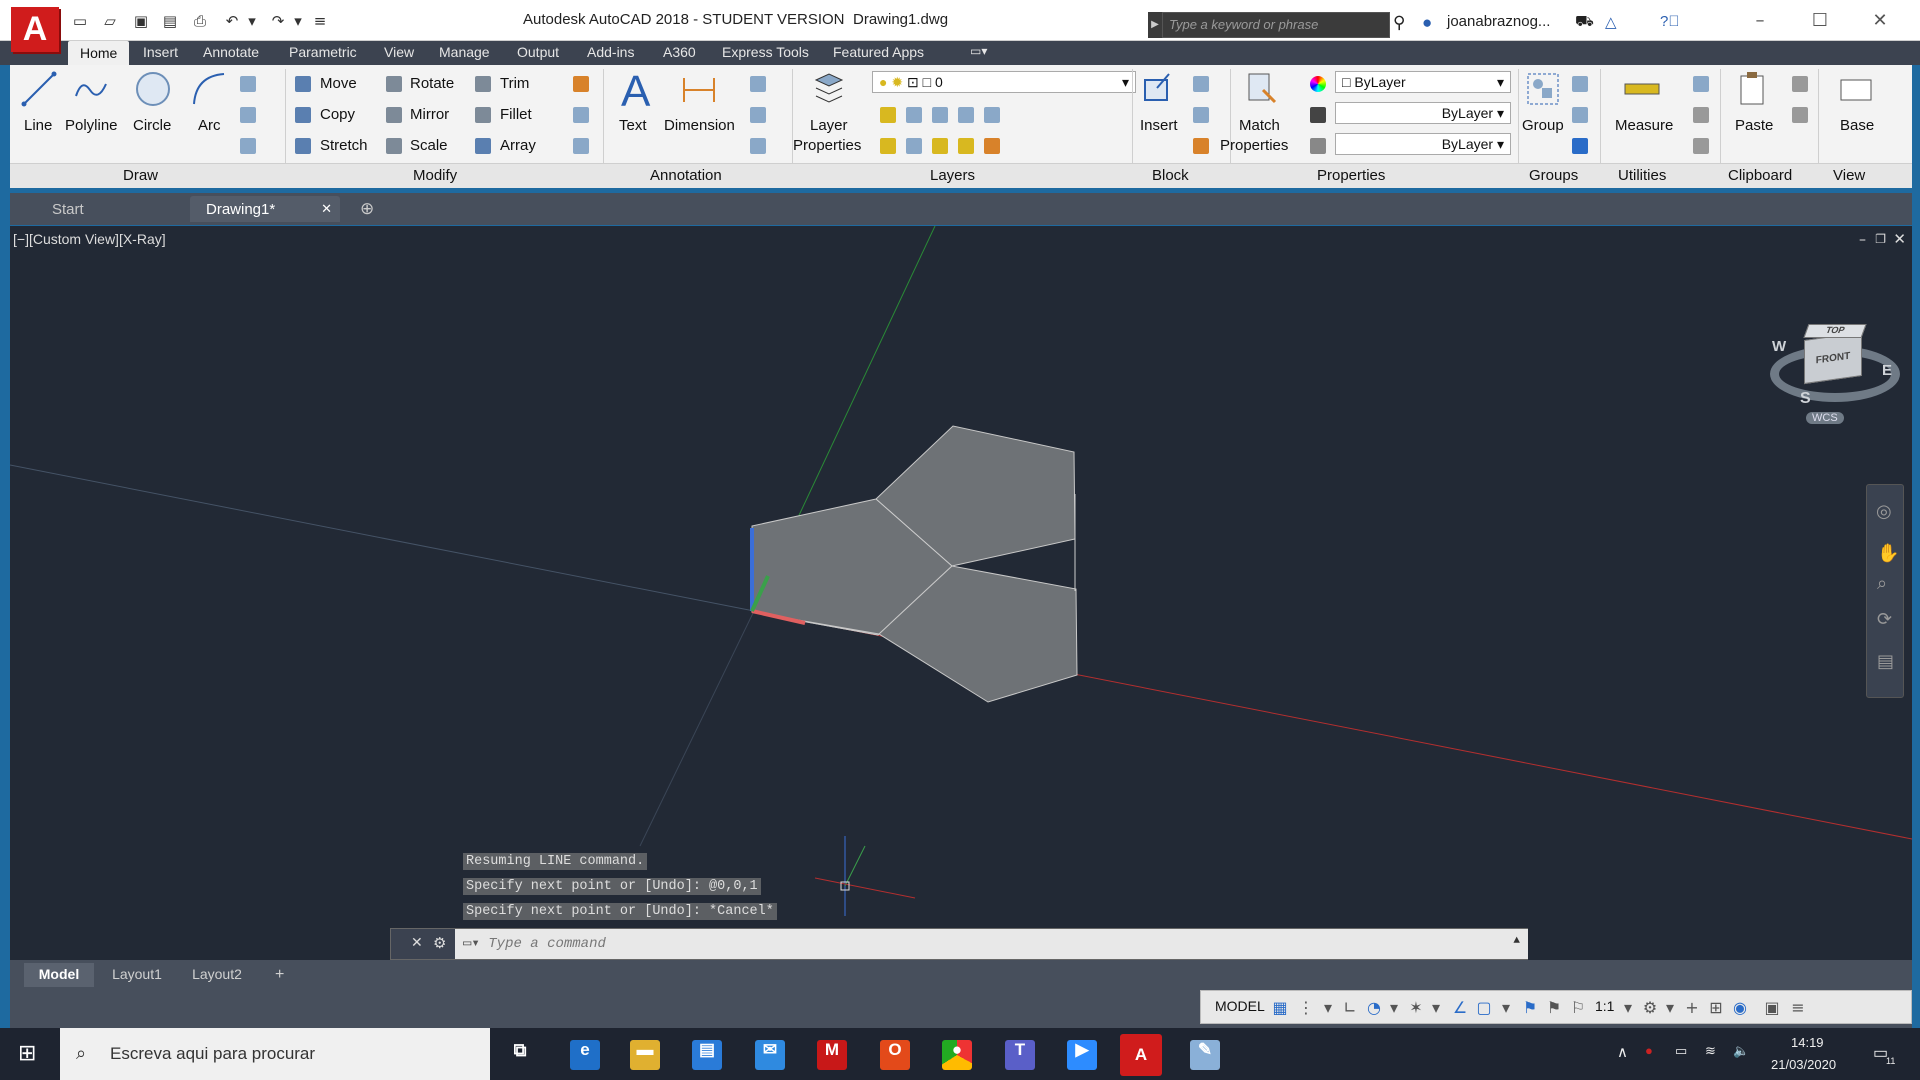 Image resolution: width=1920 pixels, height=1080 pixels. What do you see at coordinates (99, 53) in the screenshot?
I see `tab-home: Home` at bounding box center [99, 53].